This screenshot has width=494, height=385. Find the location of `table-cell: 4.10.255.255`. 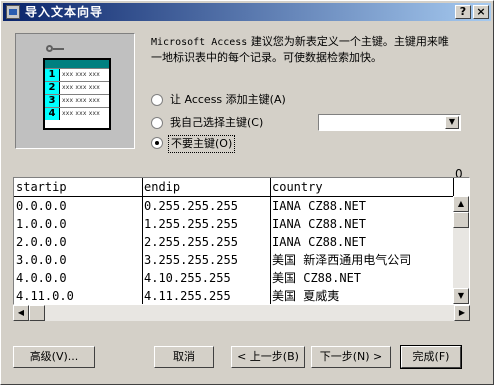

table-cell: 4.10.255.255 is located at coordinates (187, 278).